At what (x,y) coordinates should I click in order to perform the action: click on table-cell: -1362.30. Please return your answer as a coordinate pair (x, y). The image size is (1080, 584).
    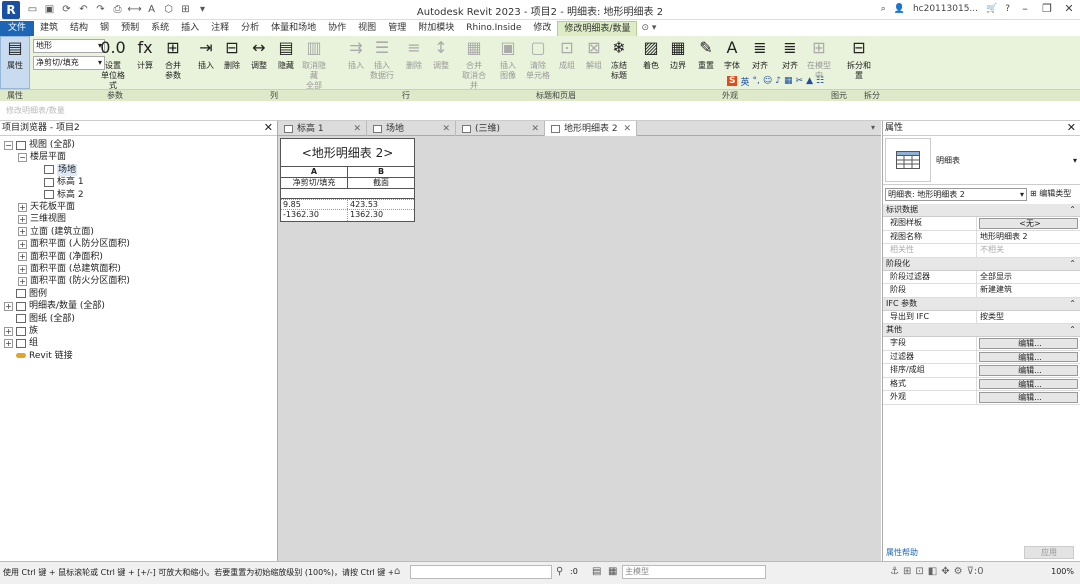
    Looking at the image, I should click on (314, 215).